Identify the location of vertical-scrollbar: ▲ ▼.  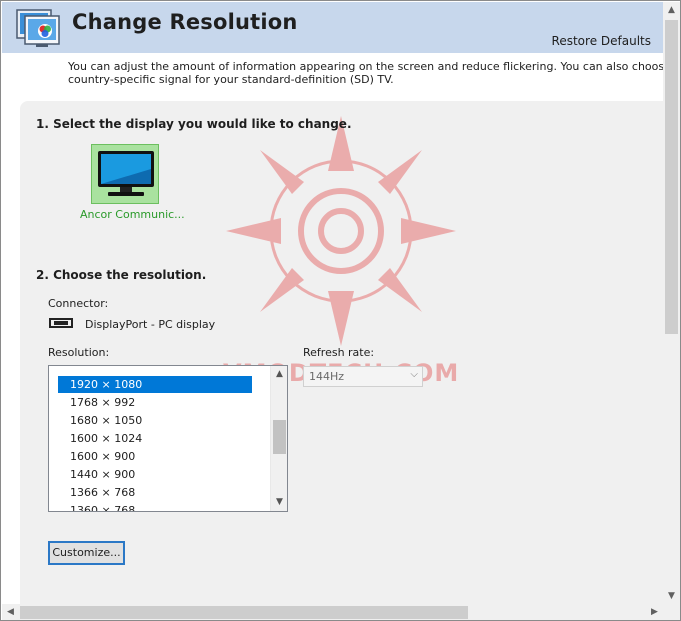
(671, 303).